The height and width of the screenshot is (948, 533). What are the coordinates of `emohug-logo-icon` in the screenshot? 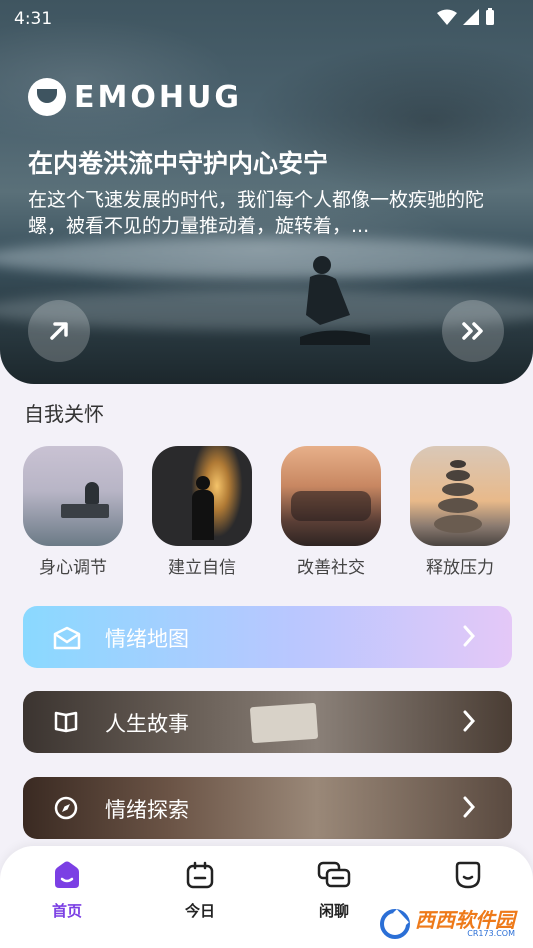 It's located at (47, 97).